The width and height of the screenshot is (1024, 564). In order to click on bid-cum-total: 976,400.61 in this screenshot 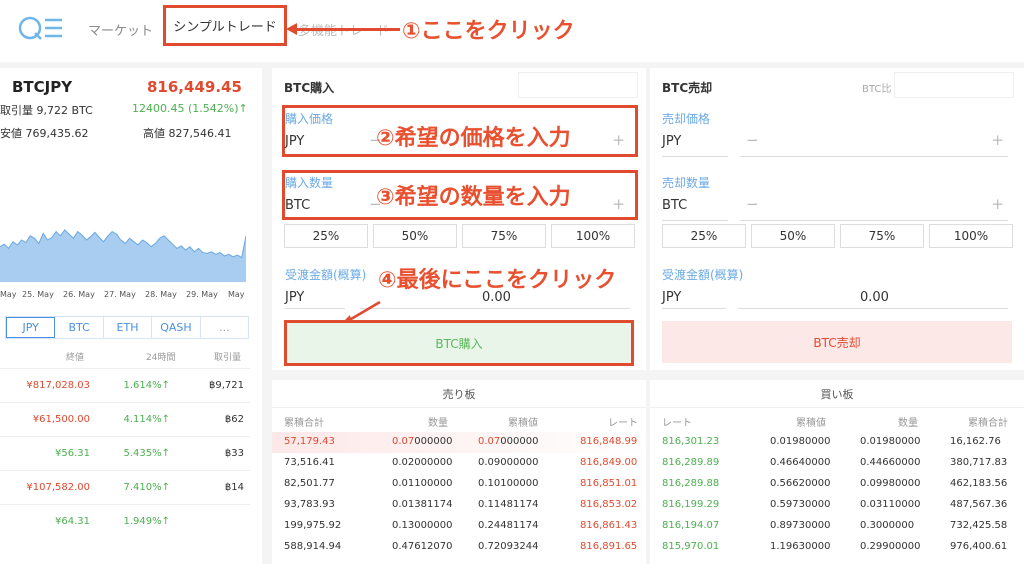, I will do `click(979, 546)`.